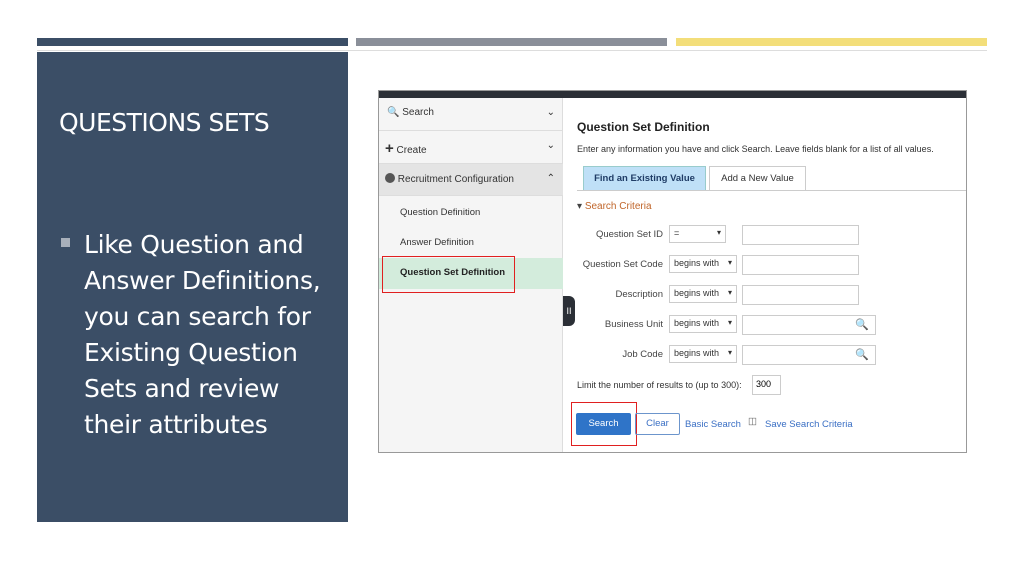 Image resolution: width=1024 pixels, height=576 pixels. I want to click on nav-recruitment-configuration: Recruitment Configuration ⌃, so click(471, 180).